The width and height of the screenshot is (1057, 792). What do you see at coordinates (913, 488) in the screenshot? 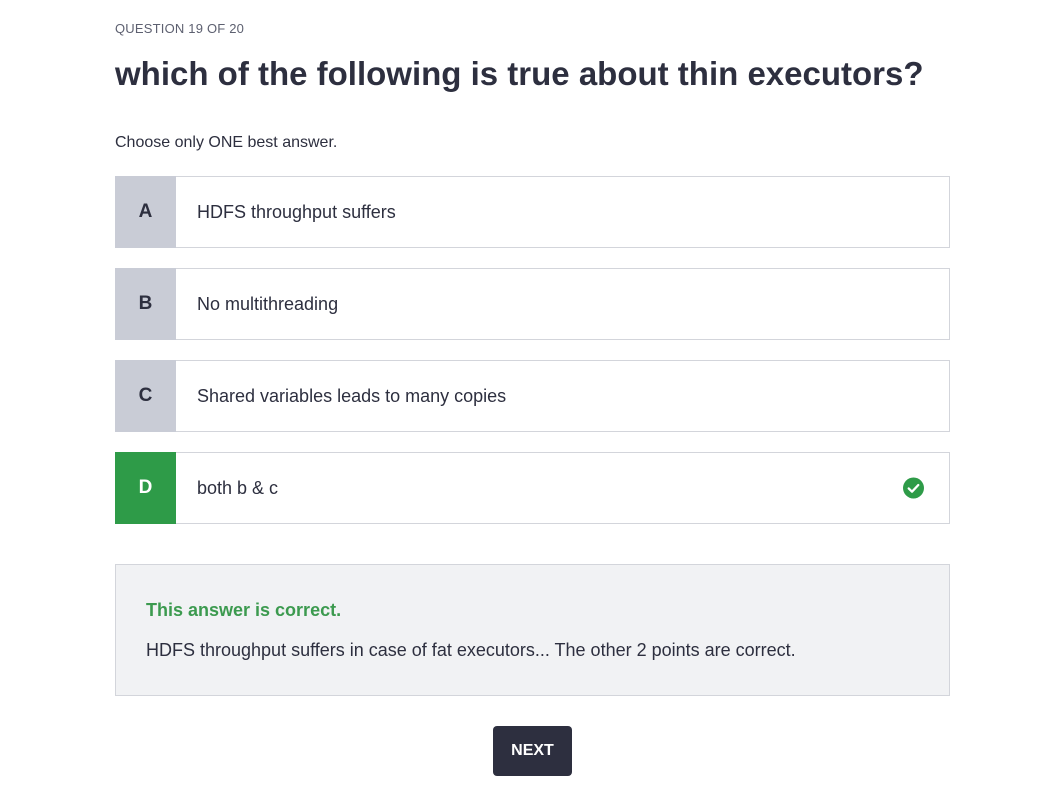
I see `check-circle-icon` at bounding box center [913, 488].